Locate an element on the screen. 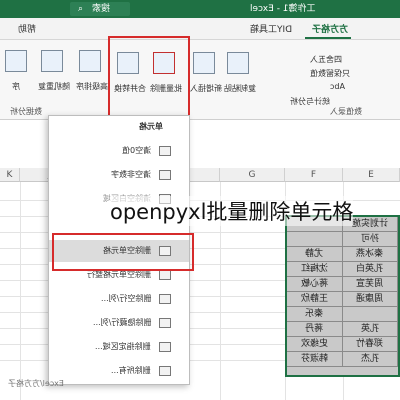 This screenshot has width=400, height=400. random-button: 随机重复 is located at coordinates (54, 75).